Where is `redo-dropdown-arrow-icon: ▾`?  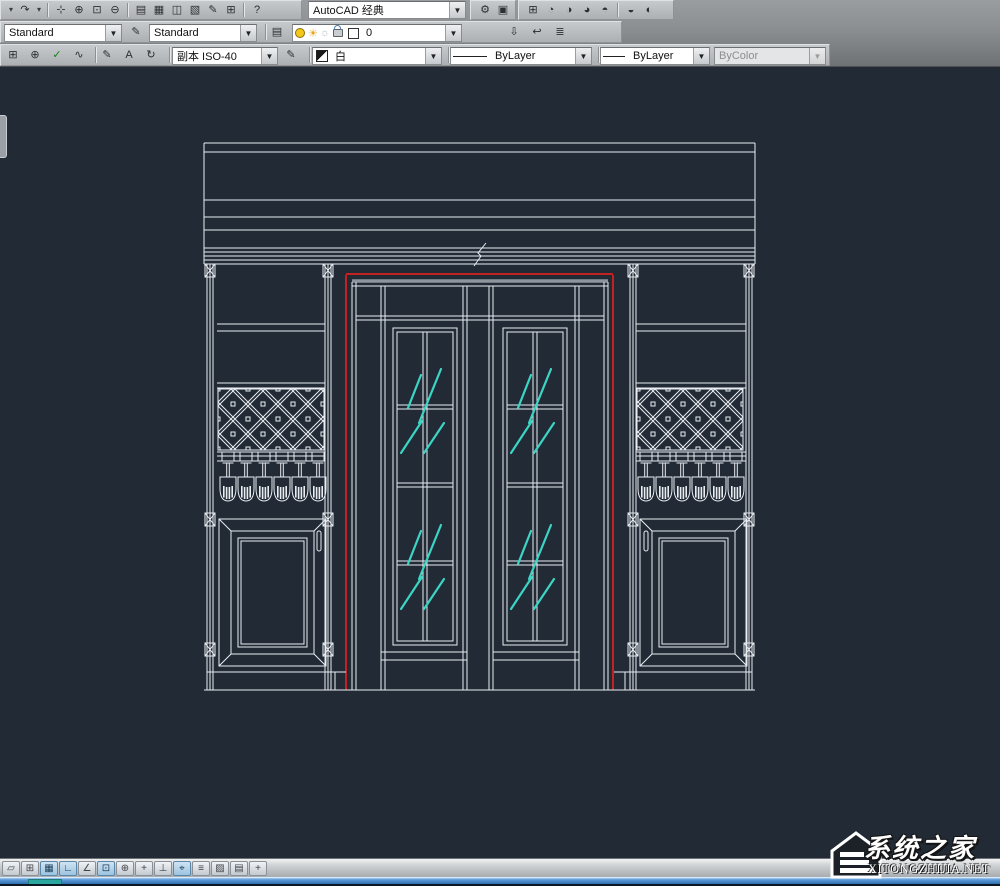
redo-dropdown-arrow-icon: ▾ is located at coordinates (39, 10).